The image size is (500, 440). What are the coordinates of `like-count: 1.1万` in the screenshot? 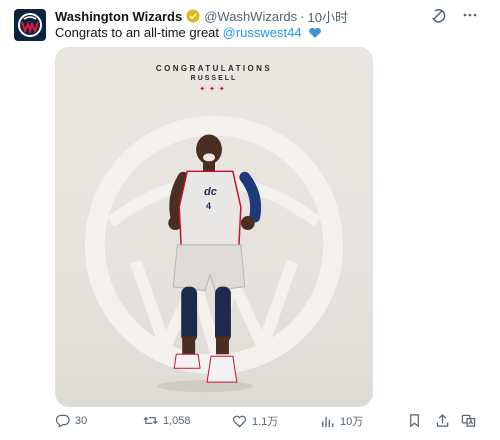 It's located at (265, 422).